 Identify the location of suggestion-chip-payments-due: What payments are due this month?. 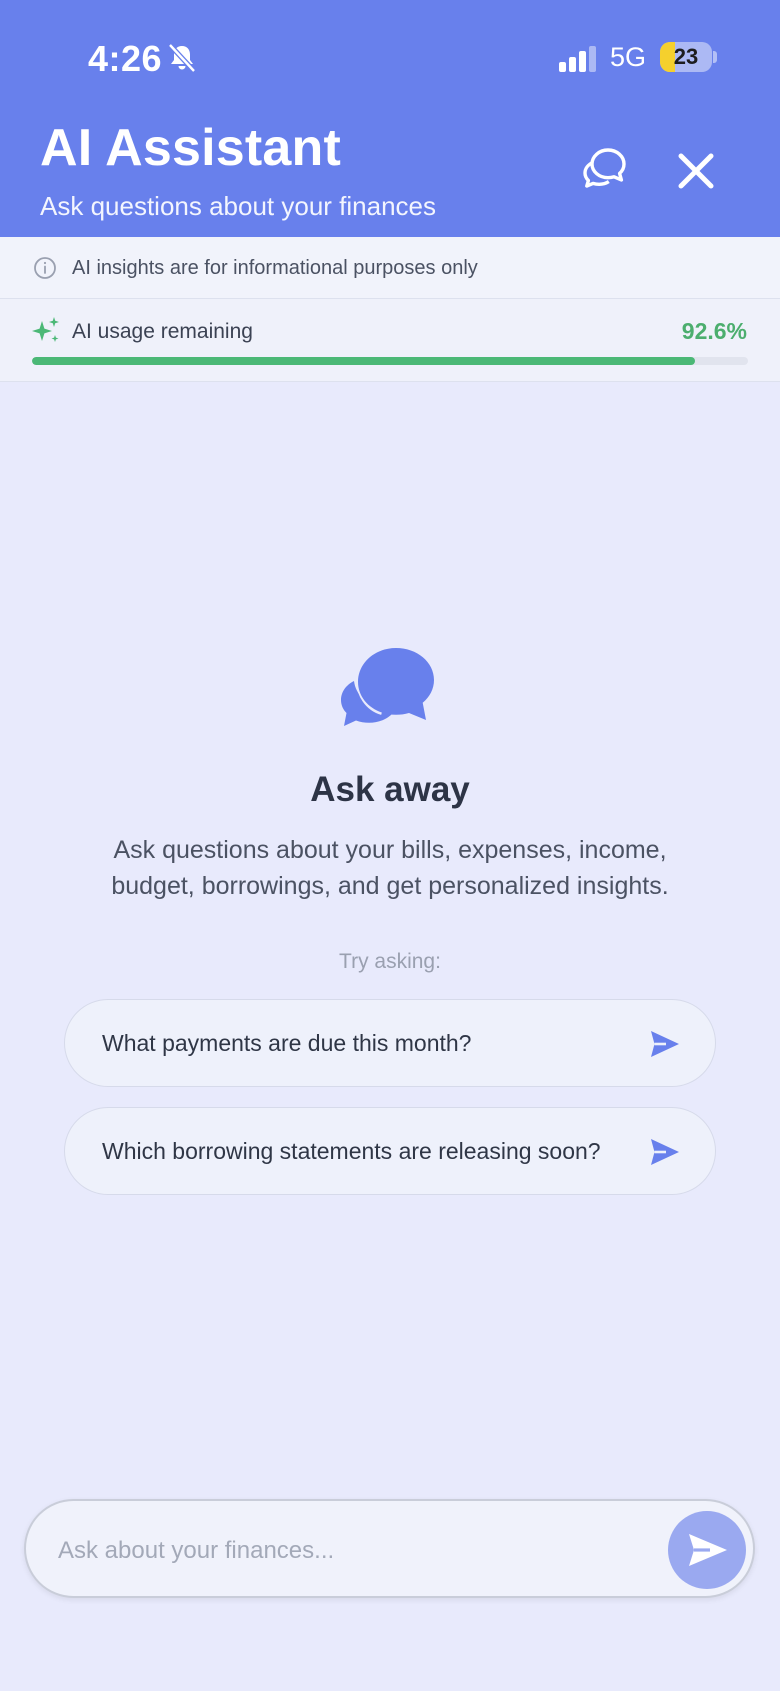
(390, 1043).